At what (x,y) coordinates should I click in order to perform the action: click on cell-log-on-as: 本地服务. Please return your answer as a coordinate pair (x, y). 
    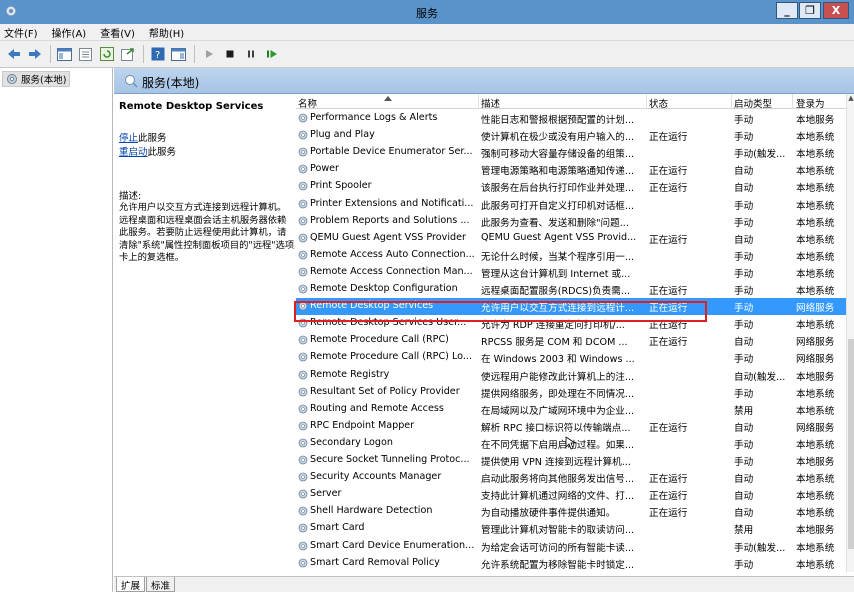
    Looking at the image, I should click on (815, 120).